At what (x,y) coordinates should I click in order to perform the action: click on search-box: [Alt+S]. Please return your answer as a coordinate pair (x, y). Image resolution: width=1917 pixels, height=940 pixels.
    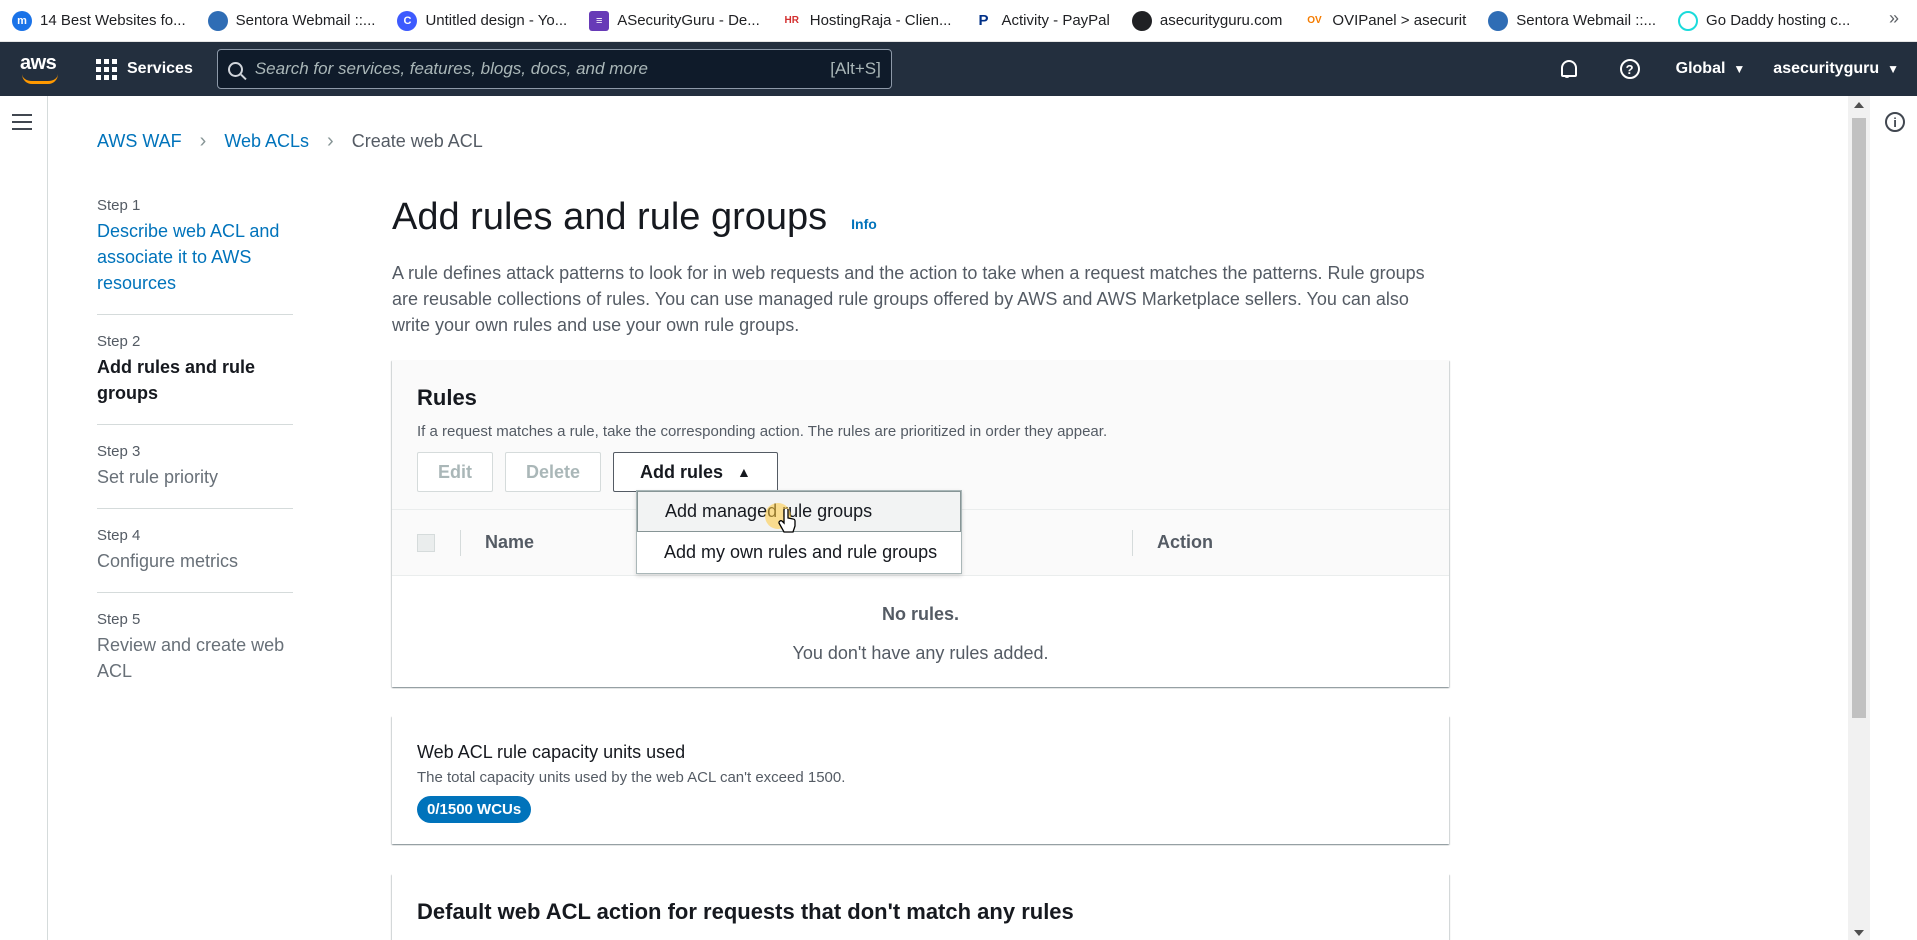
    Looking at the image, I should click on (554, 69).